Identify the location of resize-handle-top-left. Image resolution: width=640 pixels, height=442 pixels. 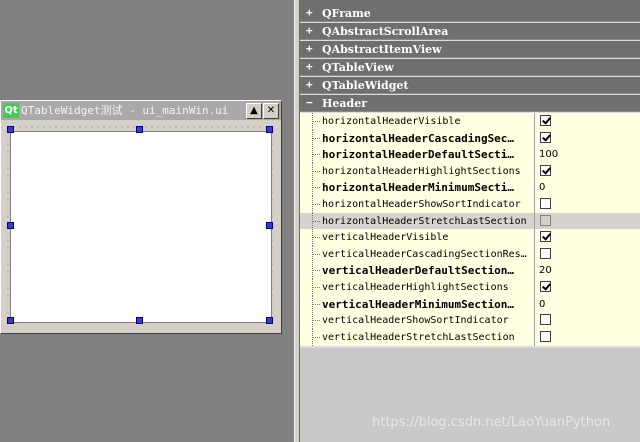
(10, 129).